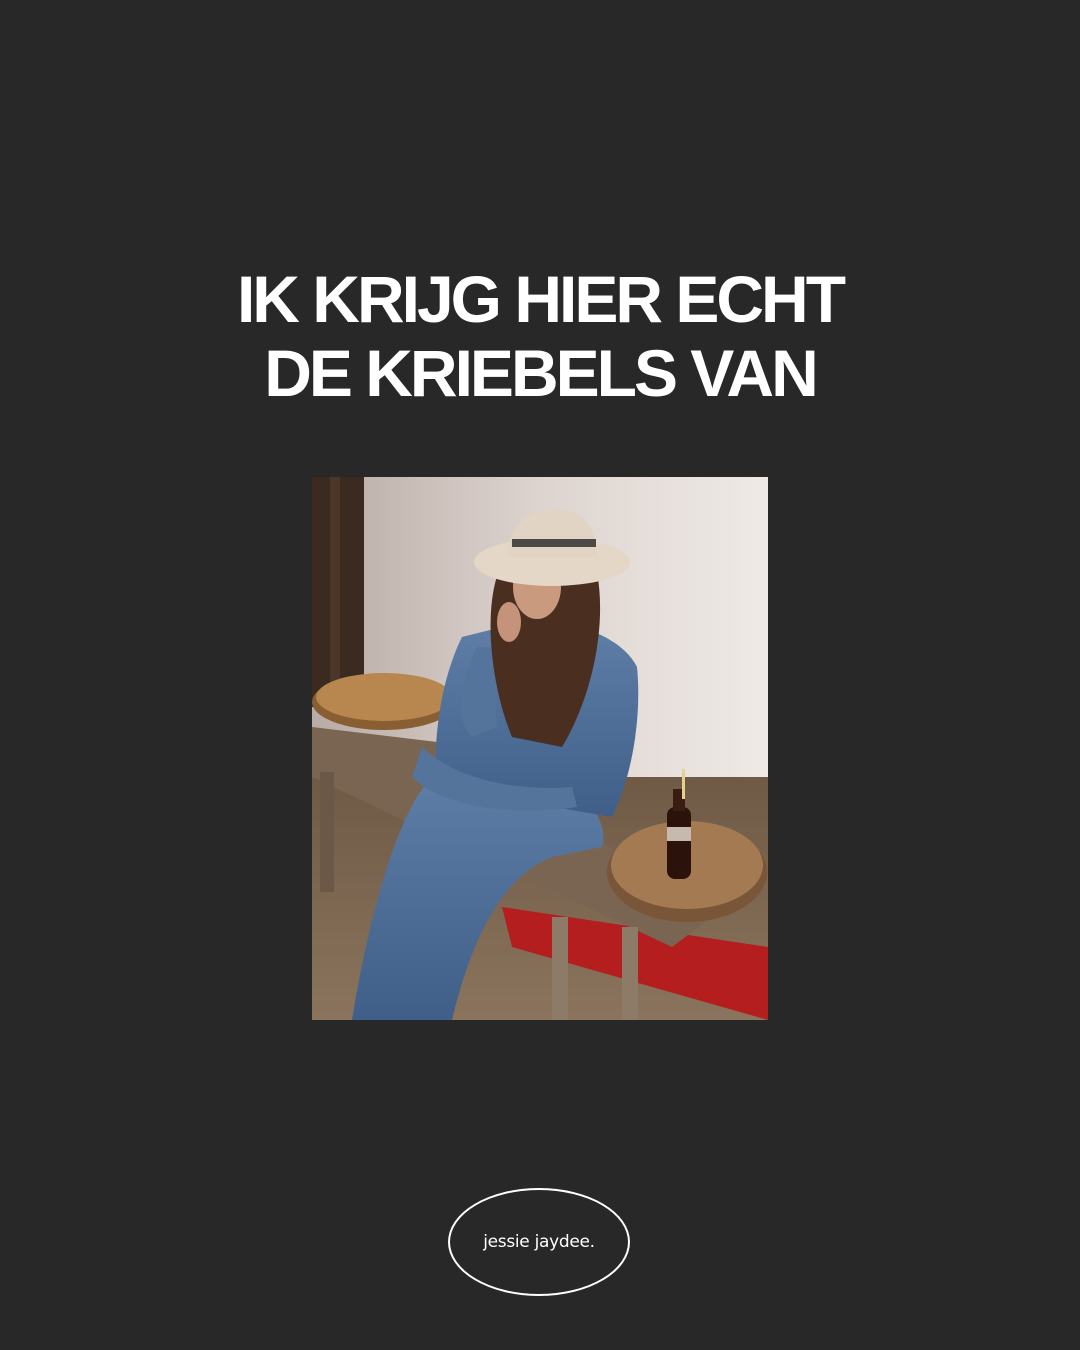 The width and height of the screenshot is (1080, 1350). I want to click on brand-logo: jessie jaydee., so click(539, 1242).